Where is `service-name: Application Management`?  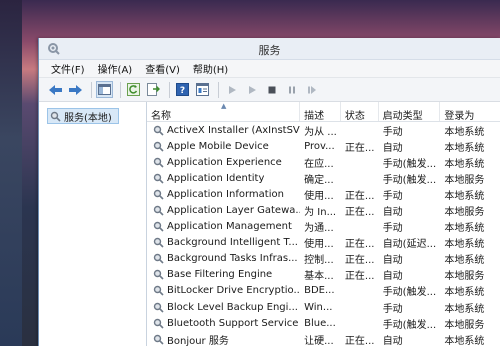
service-name: Application Management is located at coordinates (229, 227).